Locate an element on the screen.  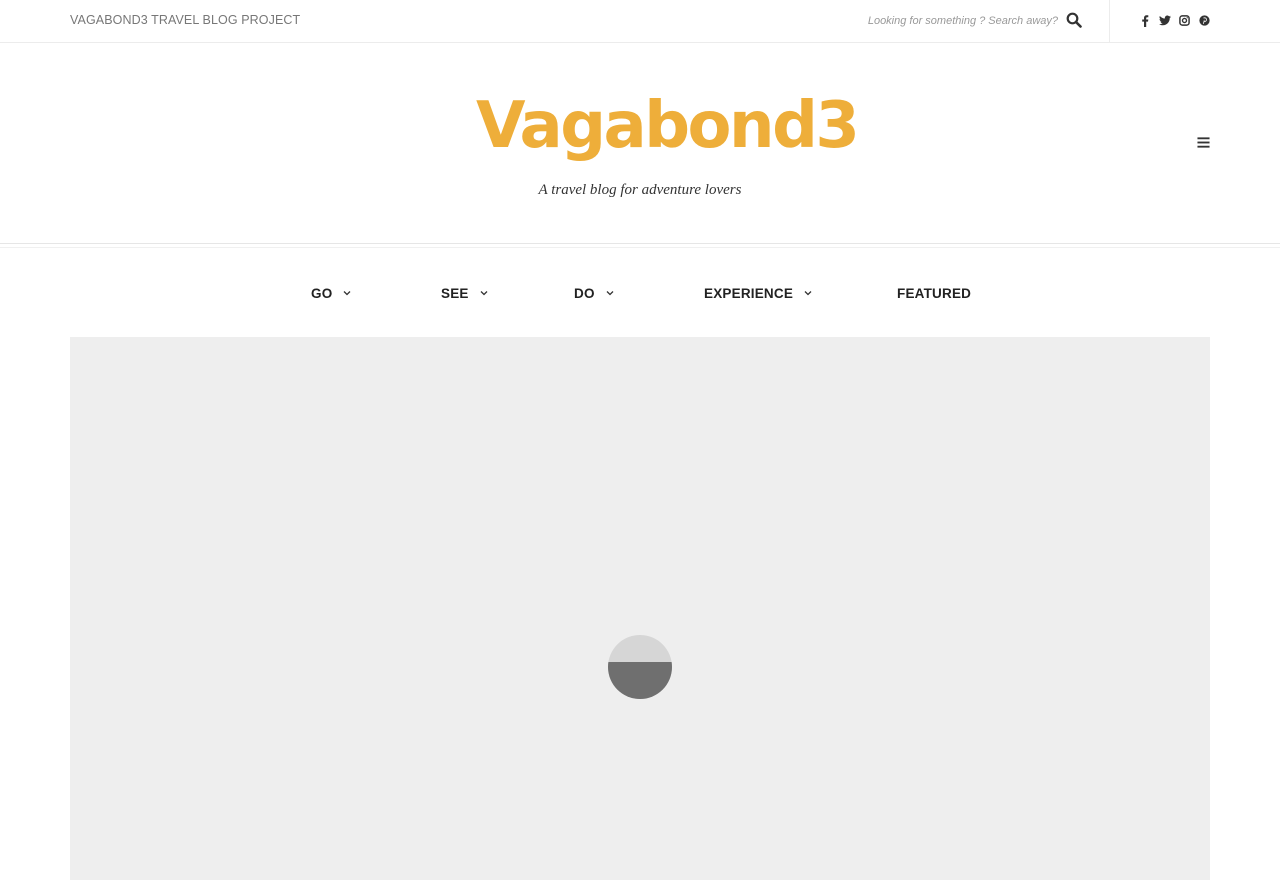
site-brand-link: VAGABOND3 TRAVEL BLOG PROJECT is located at coordinates (185, 20).